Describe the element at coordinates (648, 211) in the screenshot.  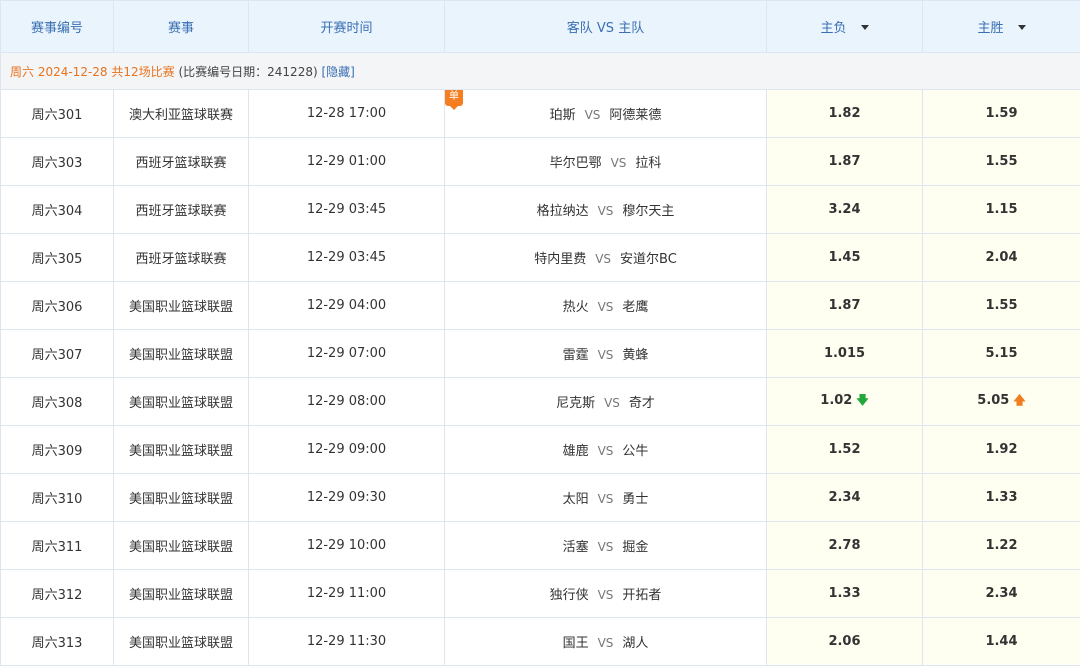
I see `home-team: 穆尔天主` at that location.